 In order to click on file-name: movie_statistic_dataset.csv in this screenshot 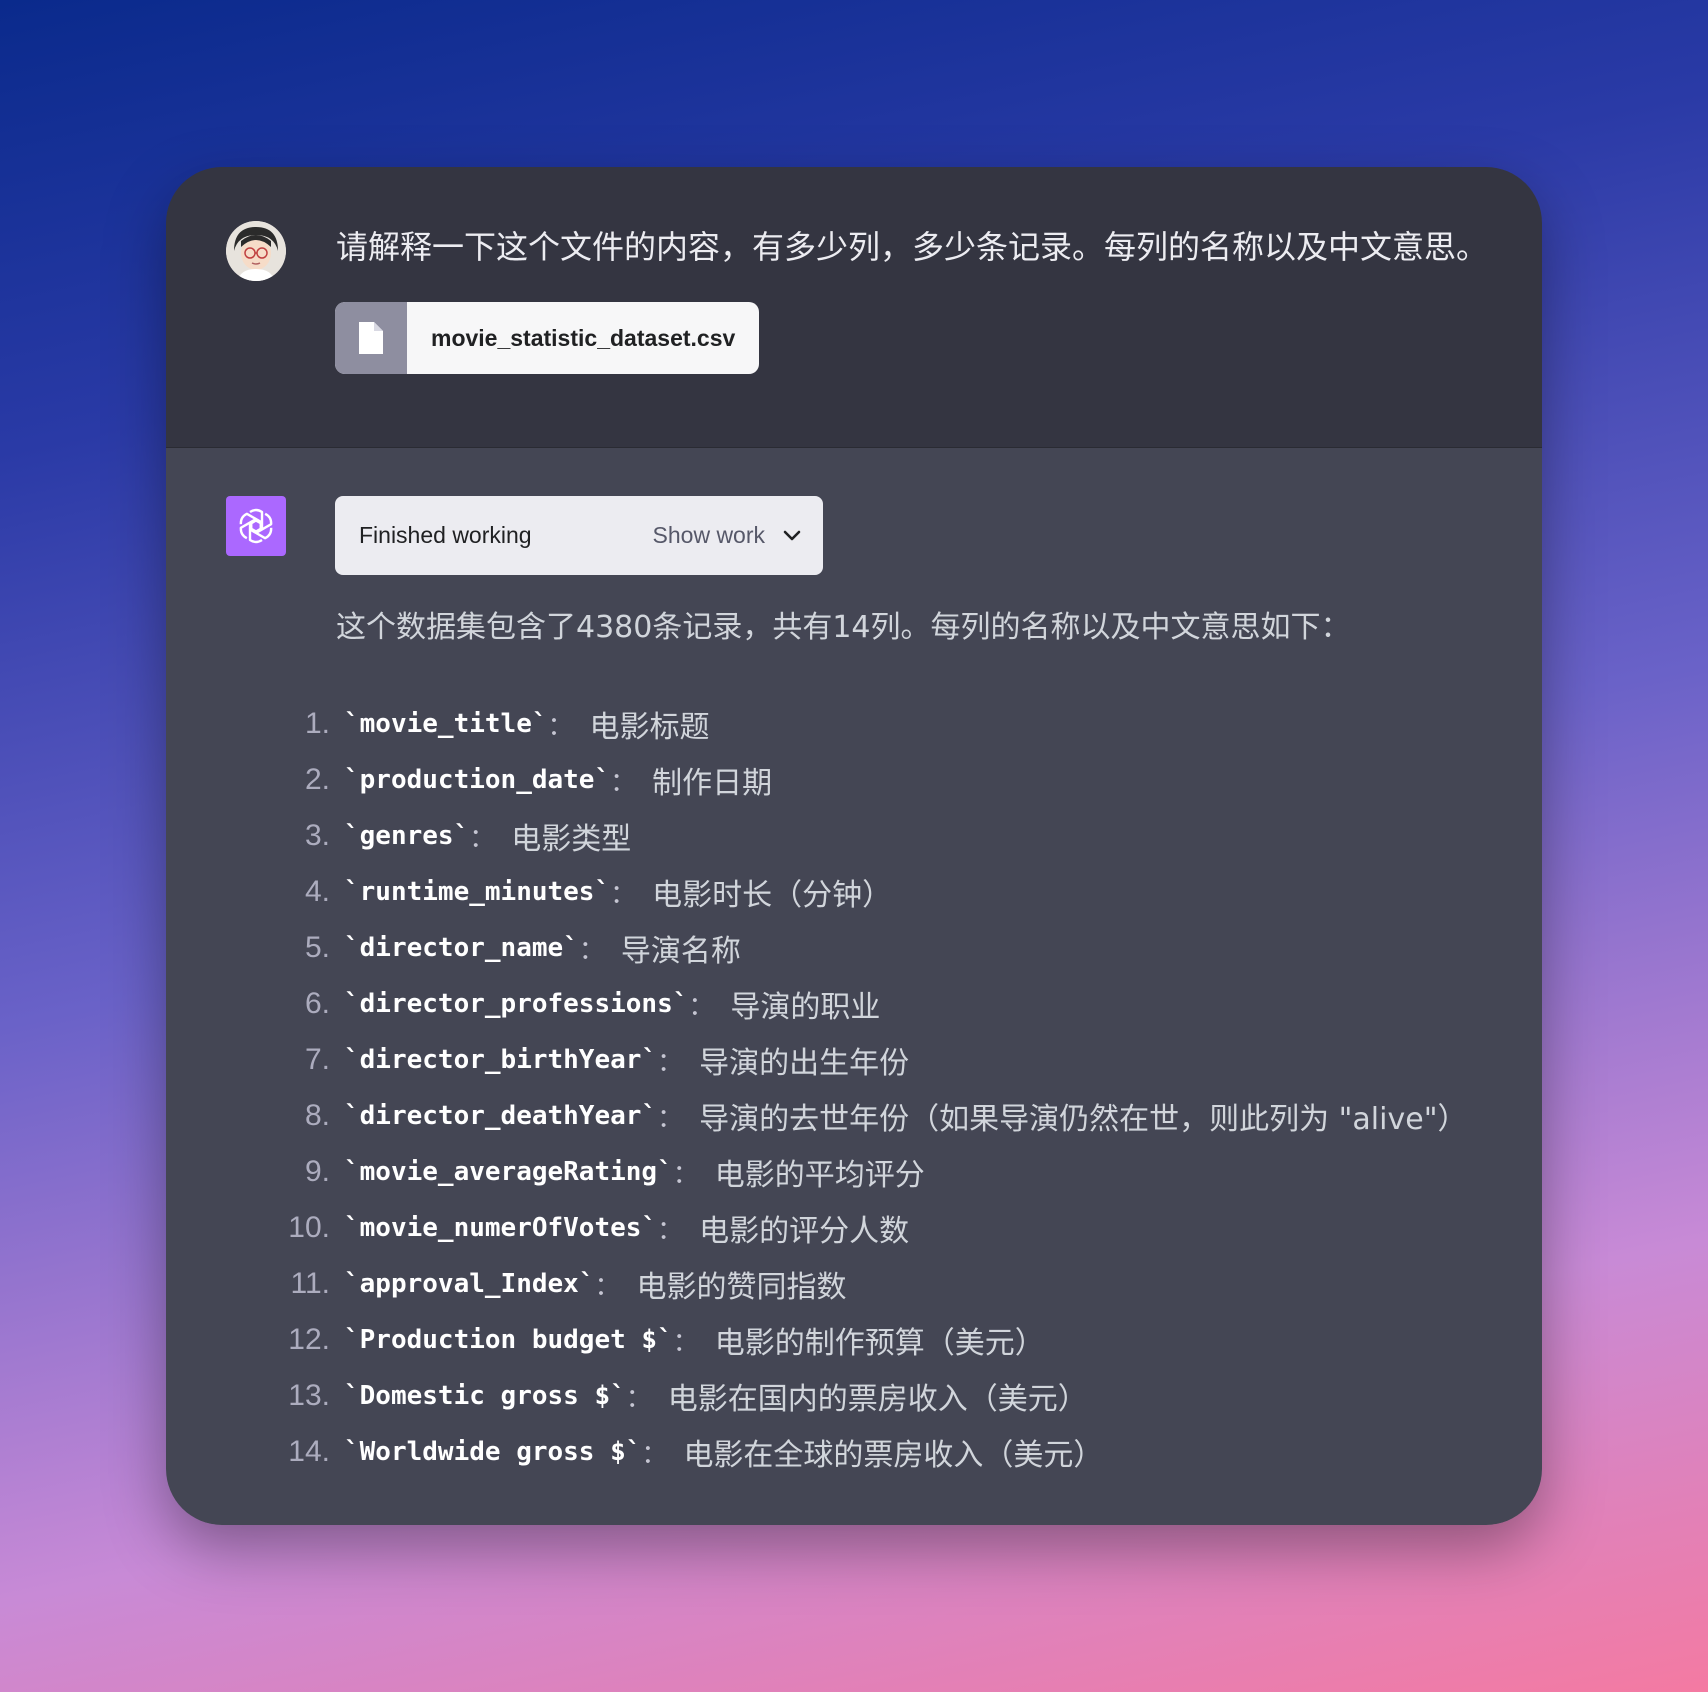, I will do `click(583, 338)`.